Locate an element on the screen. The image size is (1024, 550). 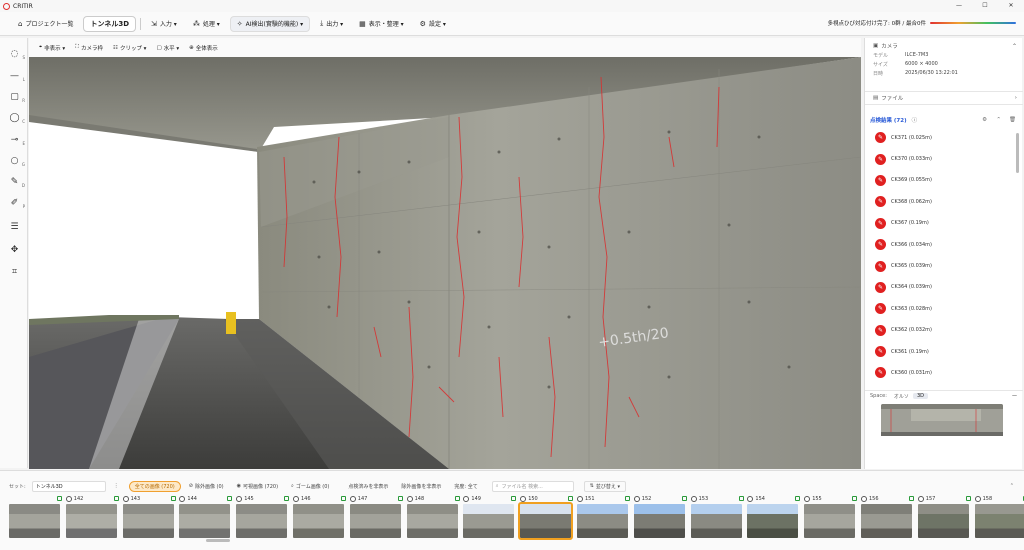
focus-tool: ⌗ is located at coordinates (14, 272).